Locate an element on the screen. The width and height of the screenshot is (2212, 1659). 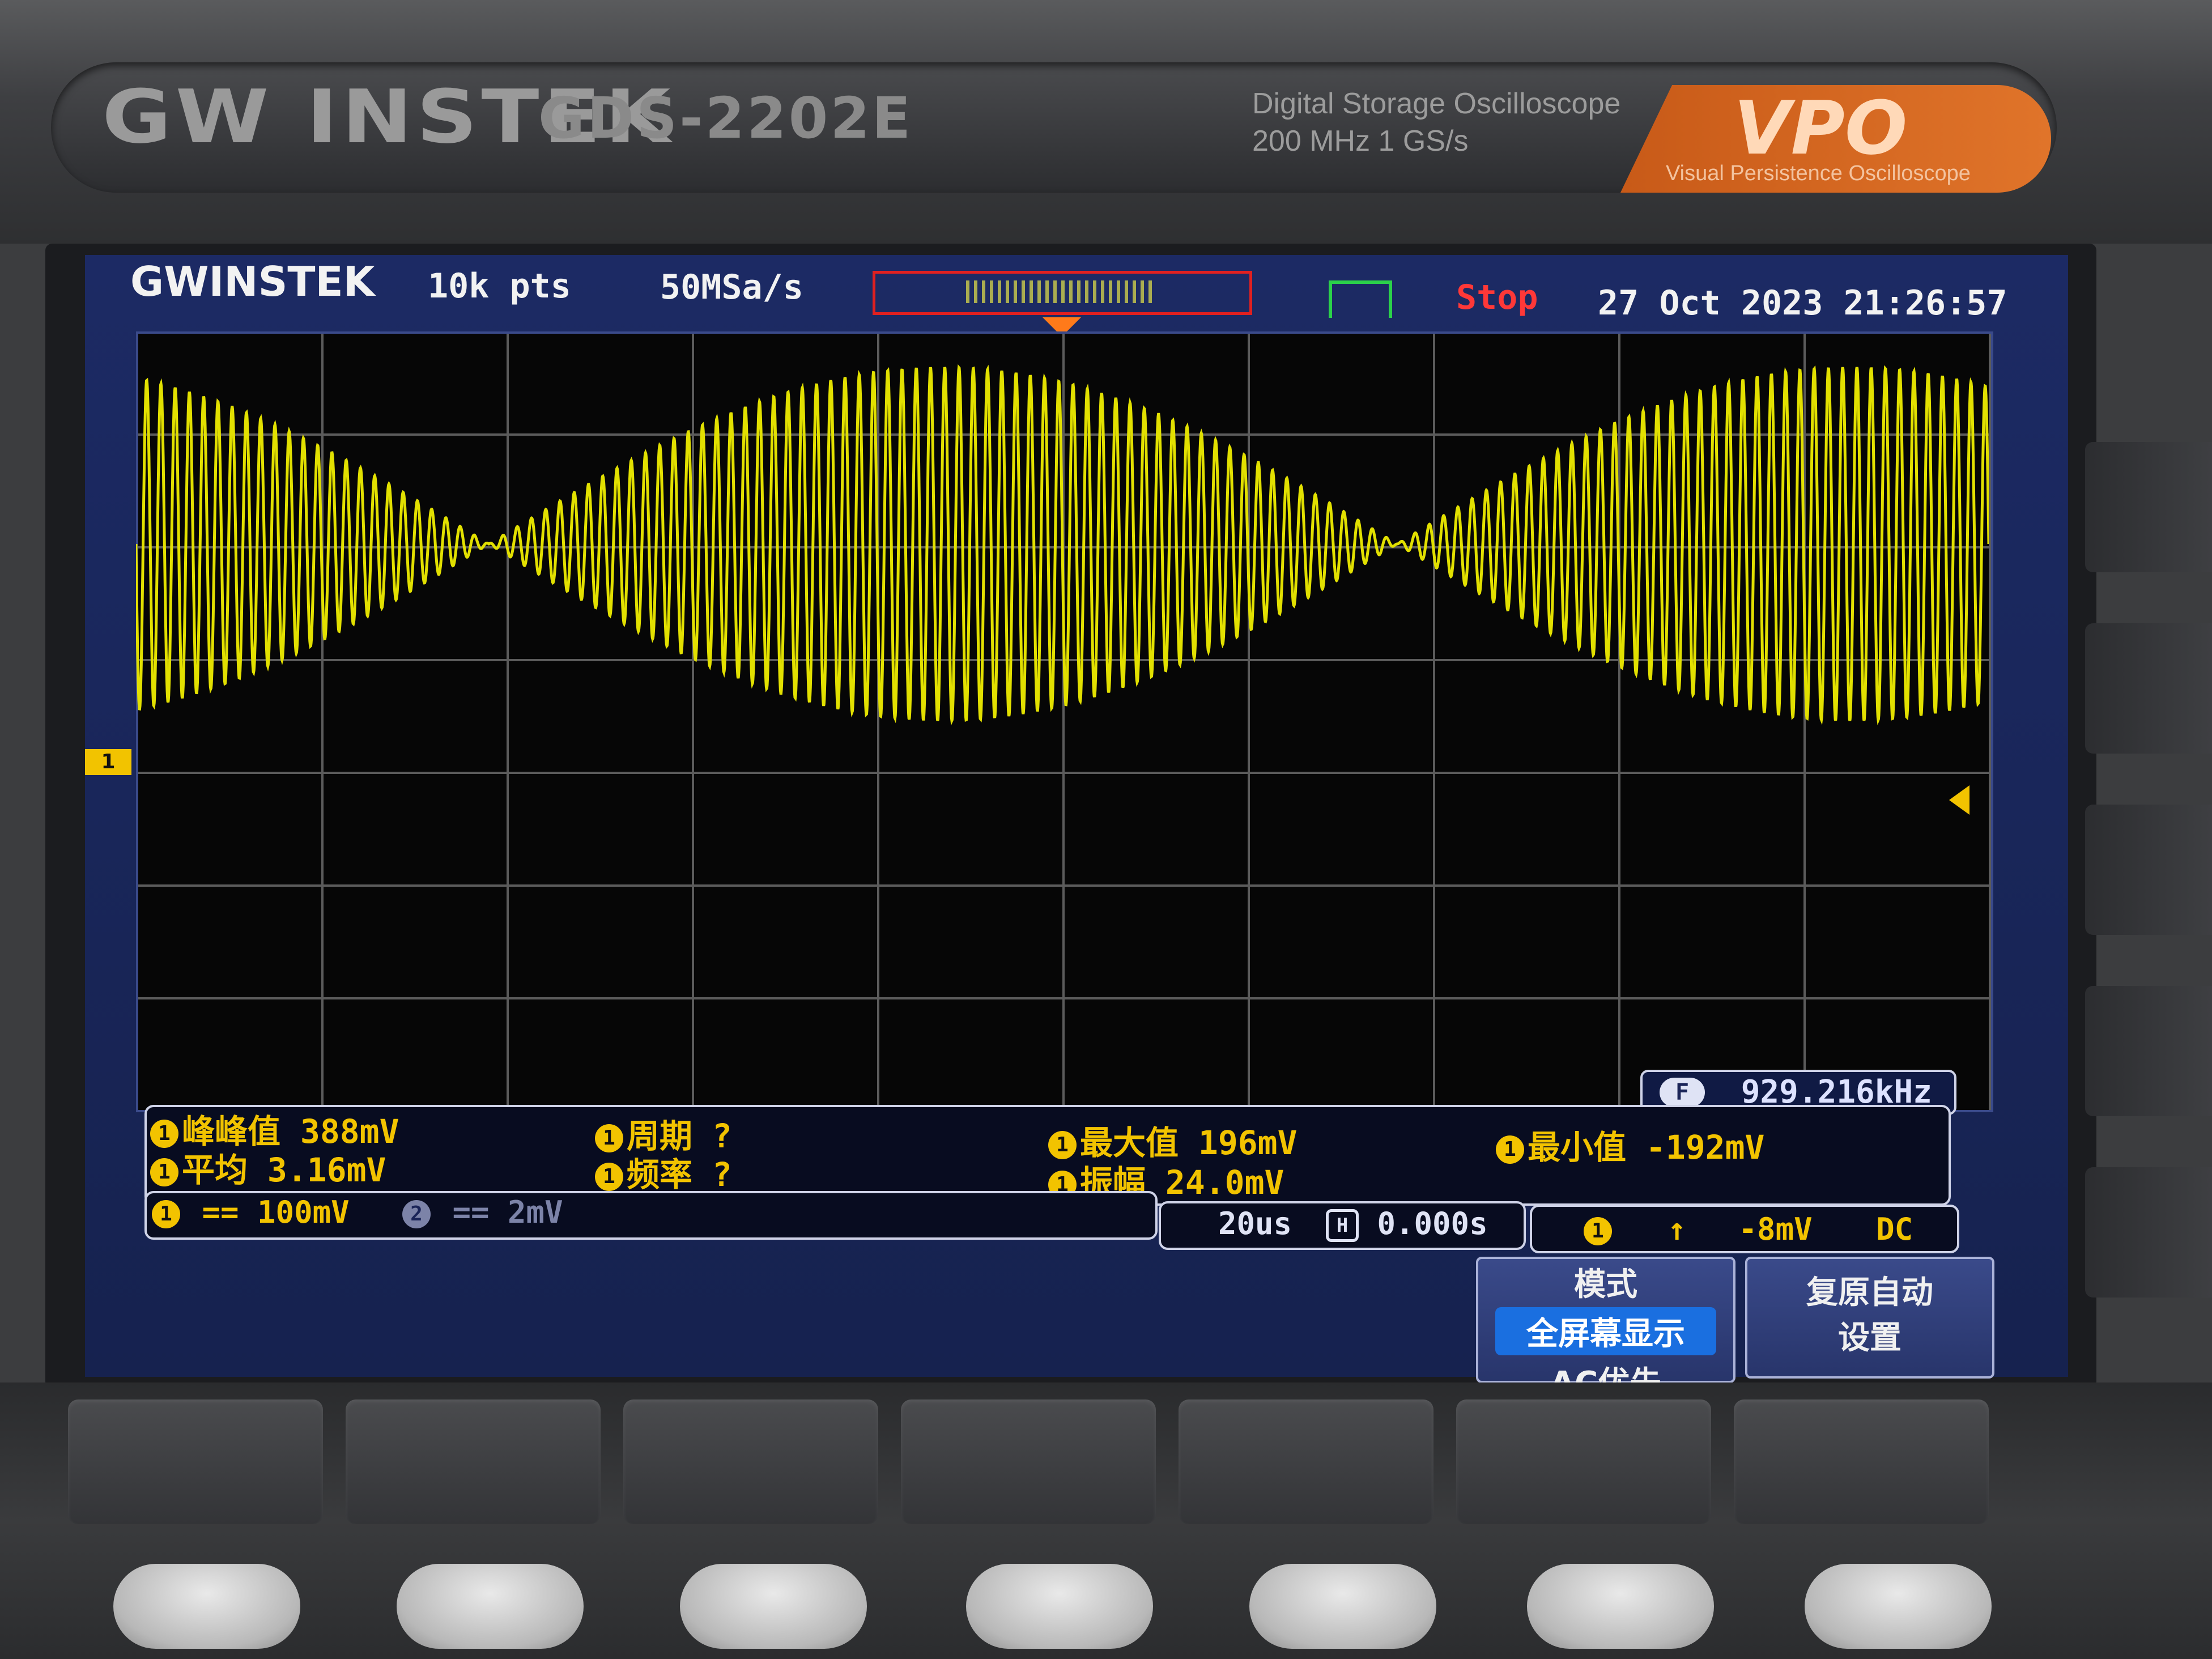
screen-logo: GWINSTEK is located at coordinates (252, 281).